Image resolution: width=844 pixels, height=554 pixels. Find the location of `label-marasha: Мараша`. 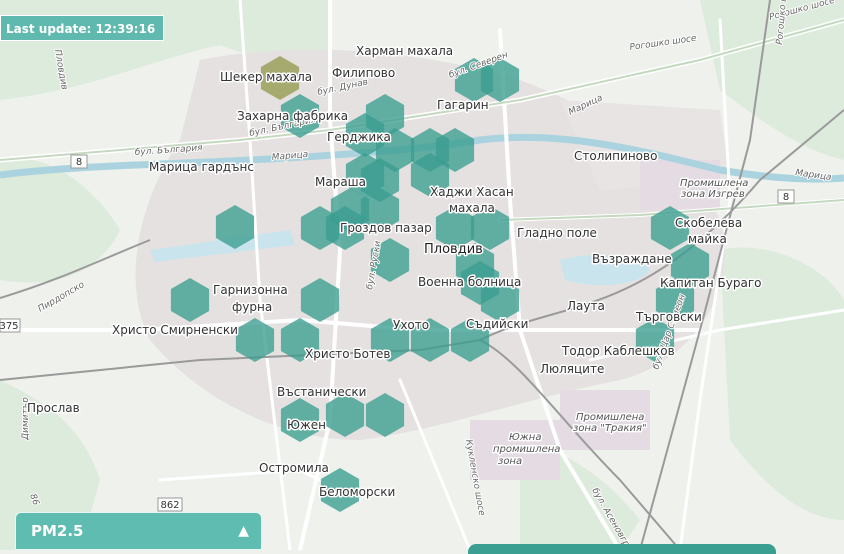

label-marasha: Мараша is located at coordinates (340, 182).